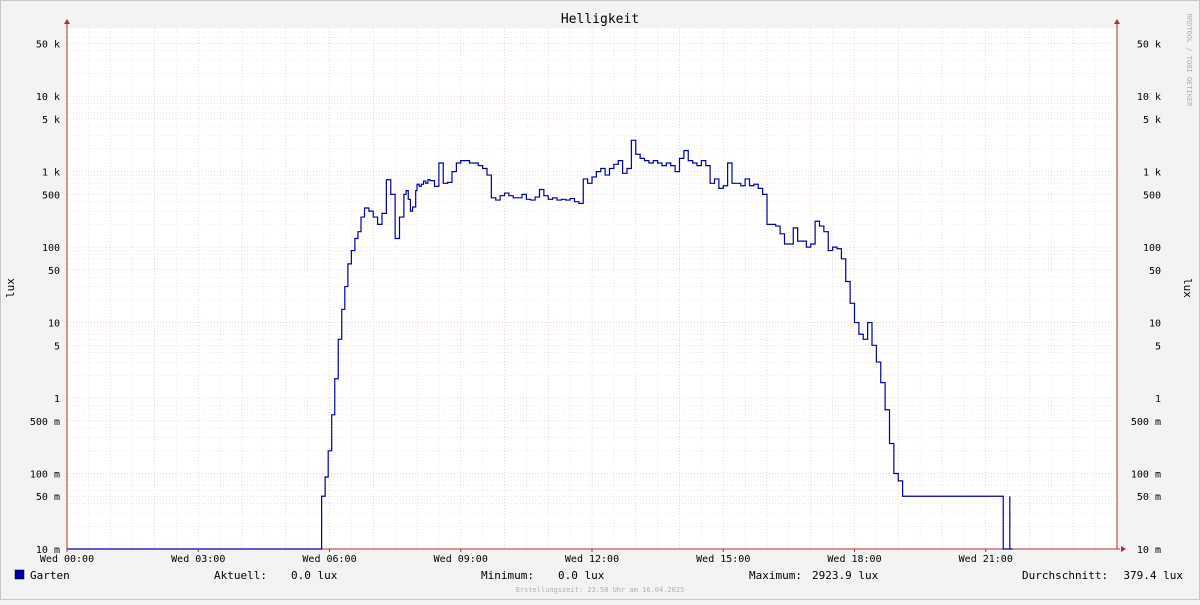 Image resolution: width=1200 pixels, height=605 pixels. Describe the element at coordinates (240, 575) in the screenshot. I see `legend-aktuell-label: Aktuell:` at that location.